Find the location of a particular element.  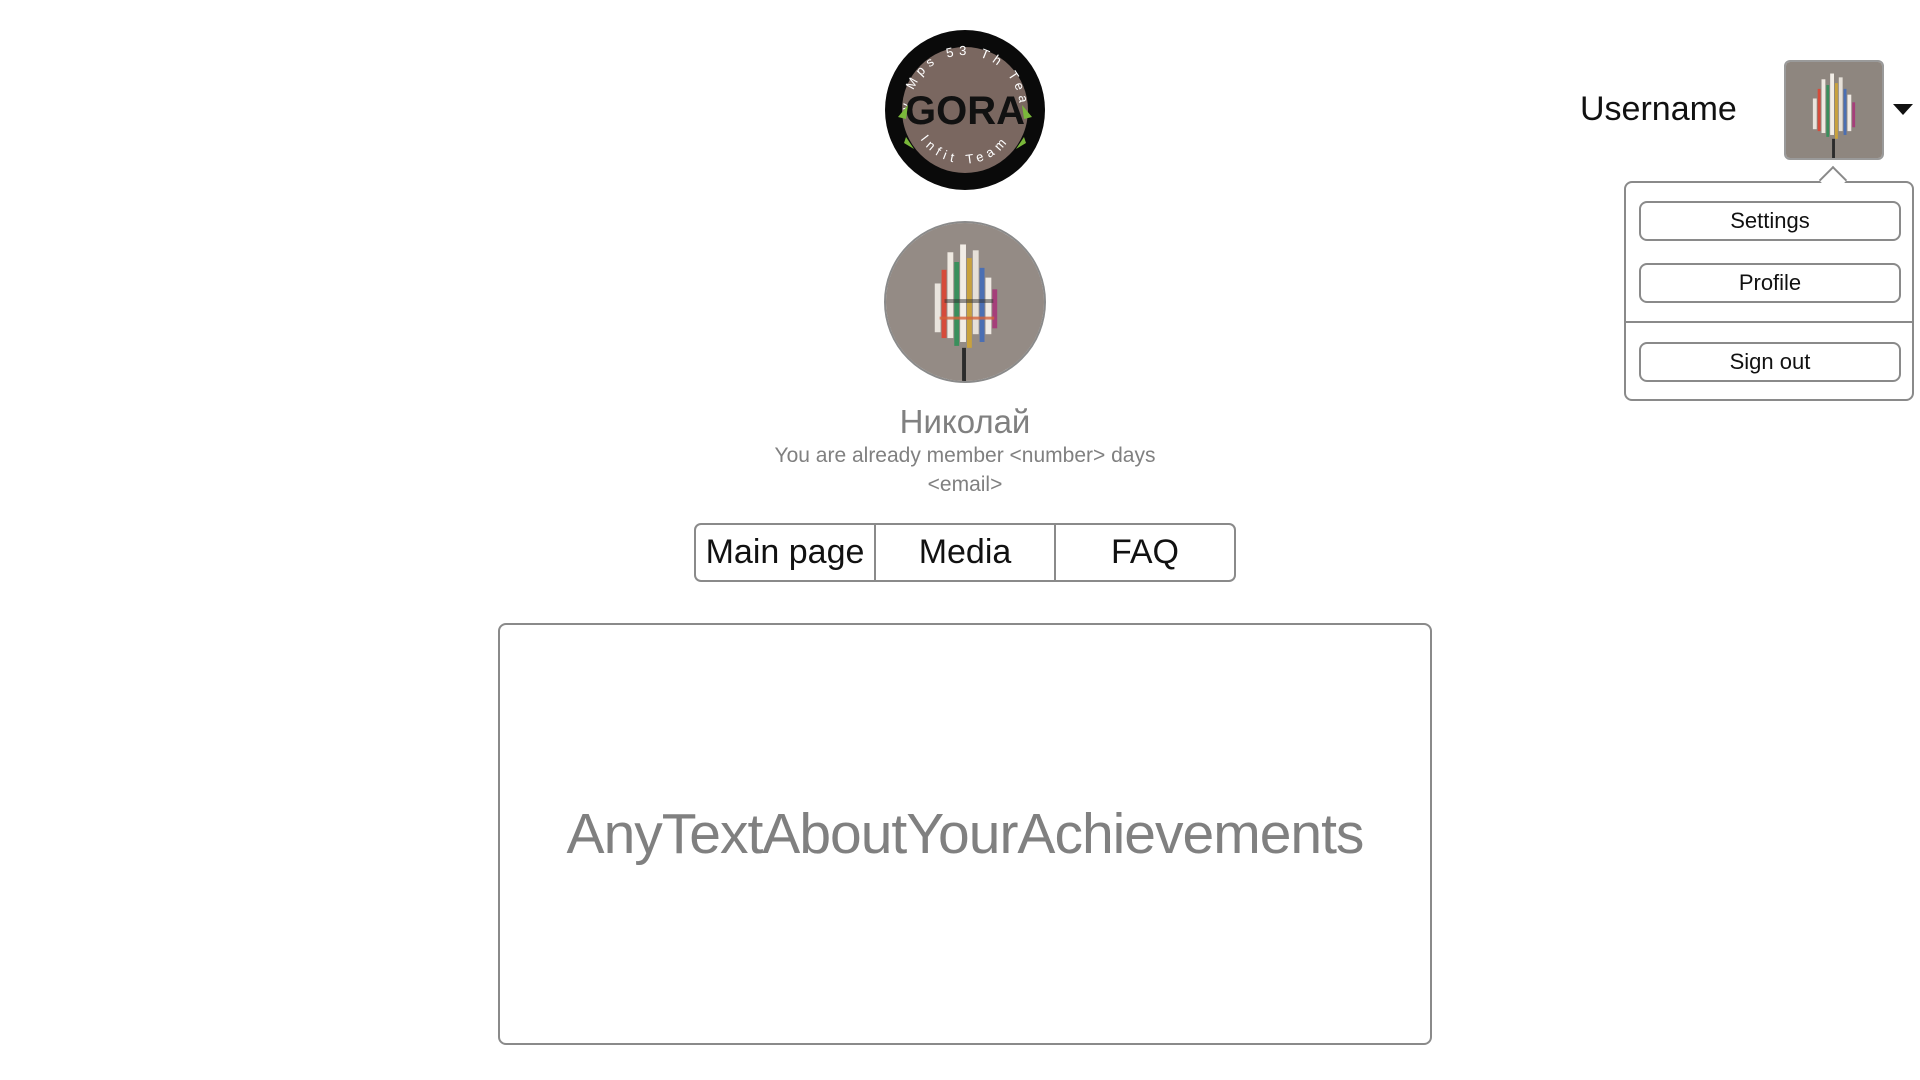

user-dropdown-menu: Settings Profile Sign out is located at coordinates (1769, 291).